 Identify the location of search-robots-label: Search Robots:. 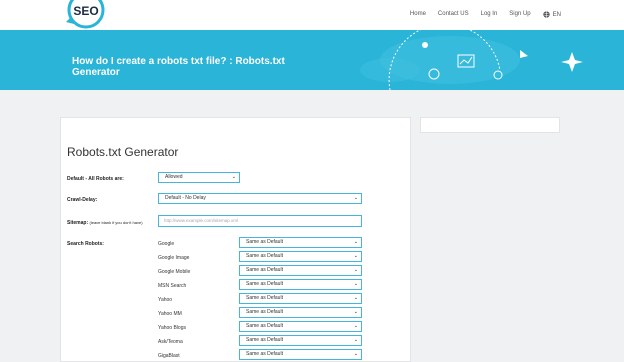
(85, 244).